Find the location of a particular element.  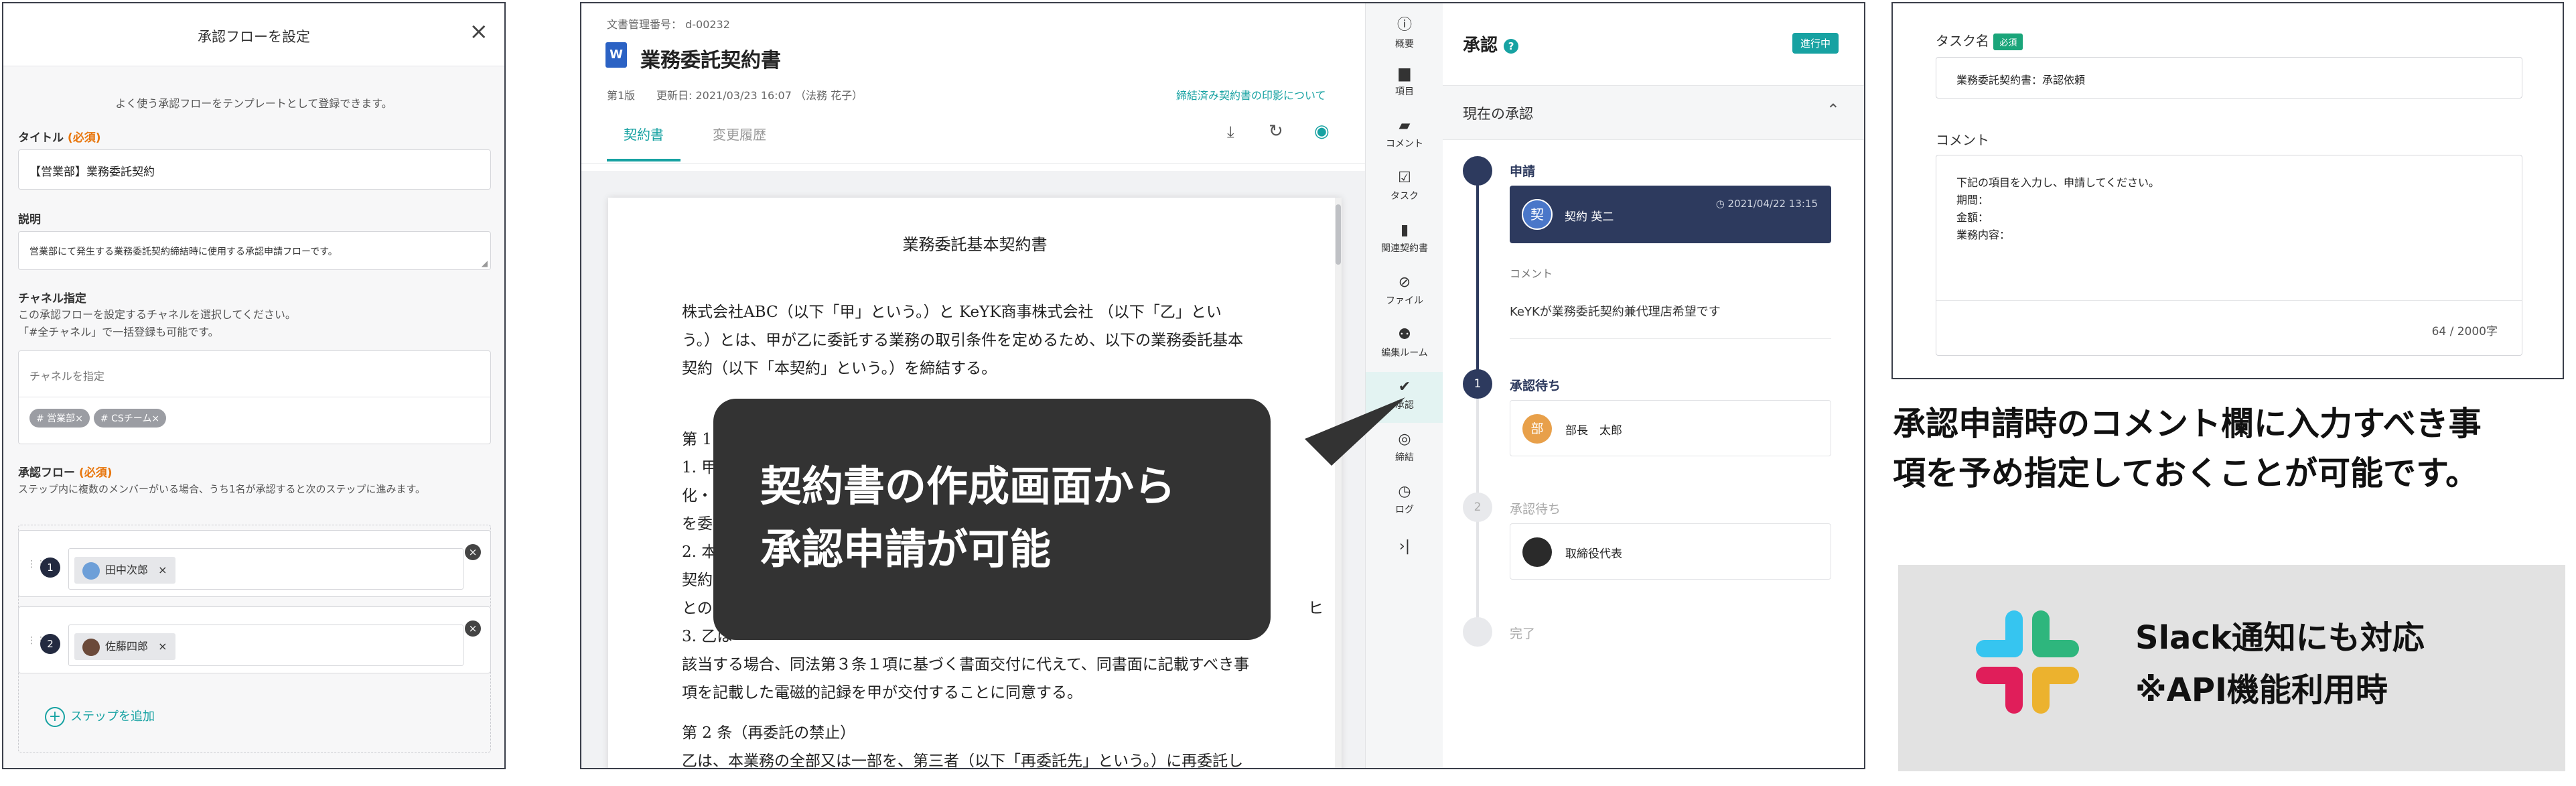

chevron-up-icon: ⌃ is located at coordinates (1833, 110).